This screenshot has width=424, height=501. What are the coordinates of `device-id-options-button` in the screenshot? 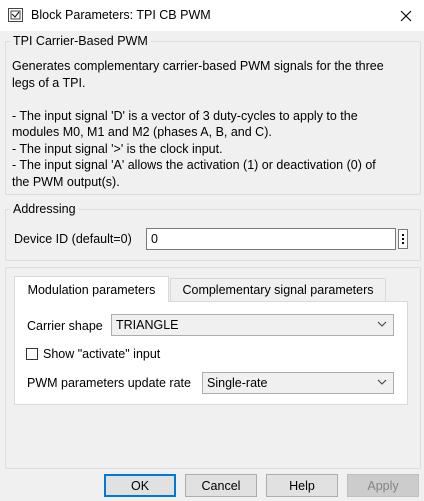 It's located at (403, 239).